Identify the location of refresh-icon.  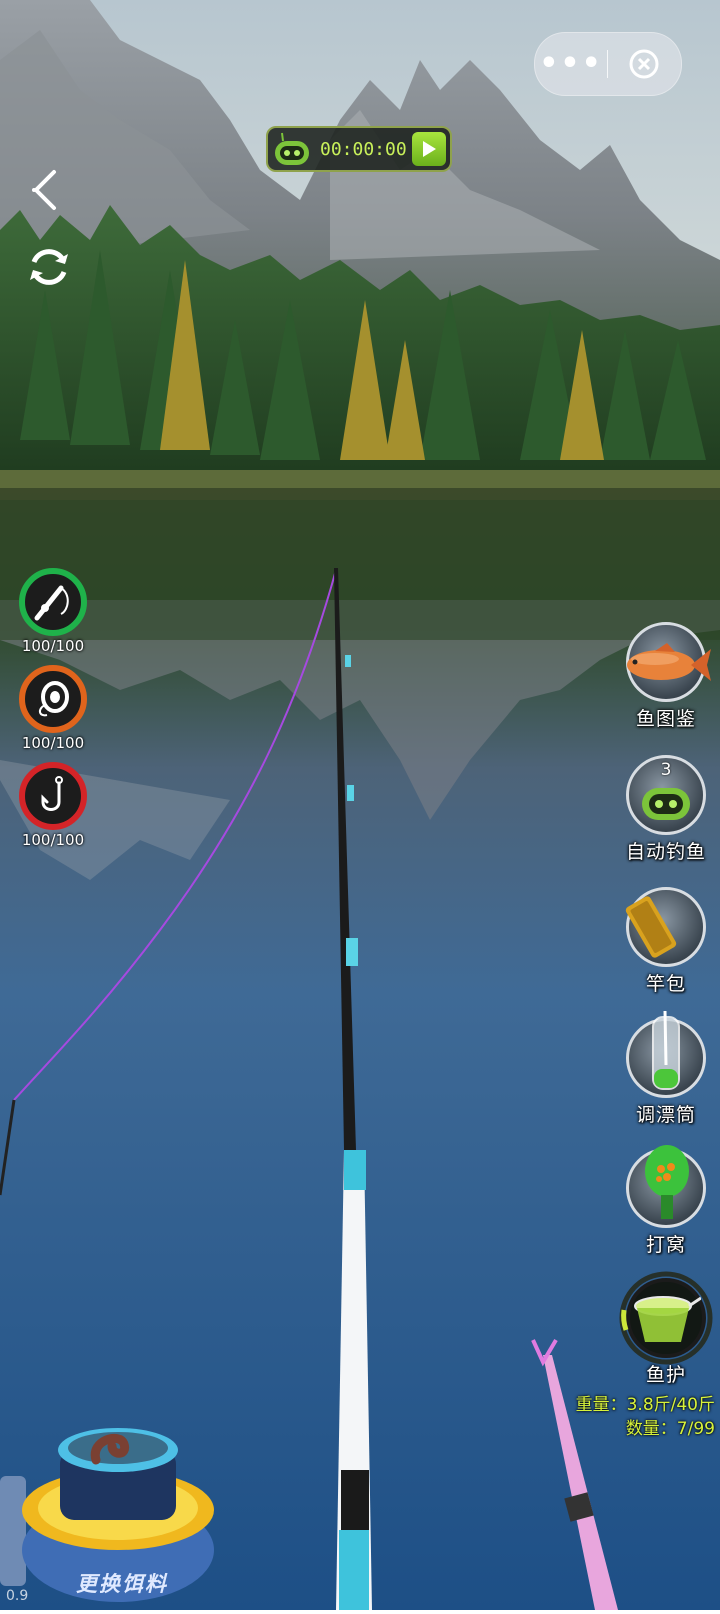
(49, 267).